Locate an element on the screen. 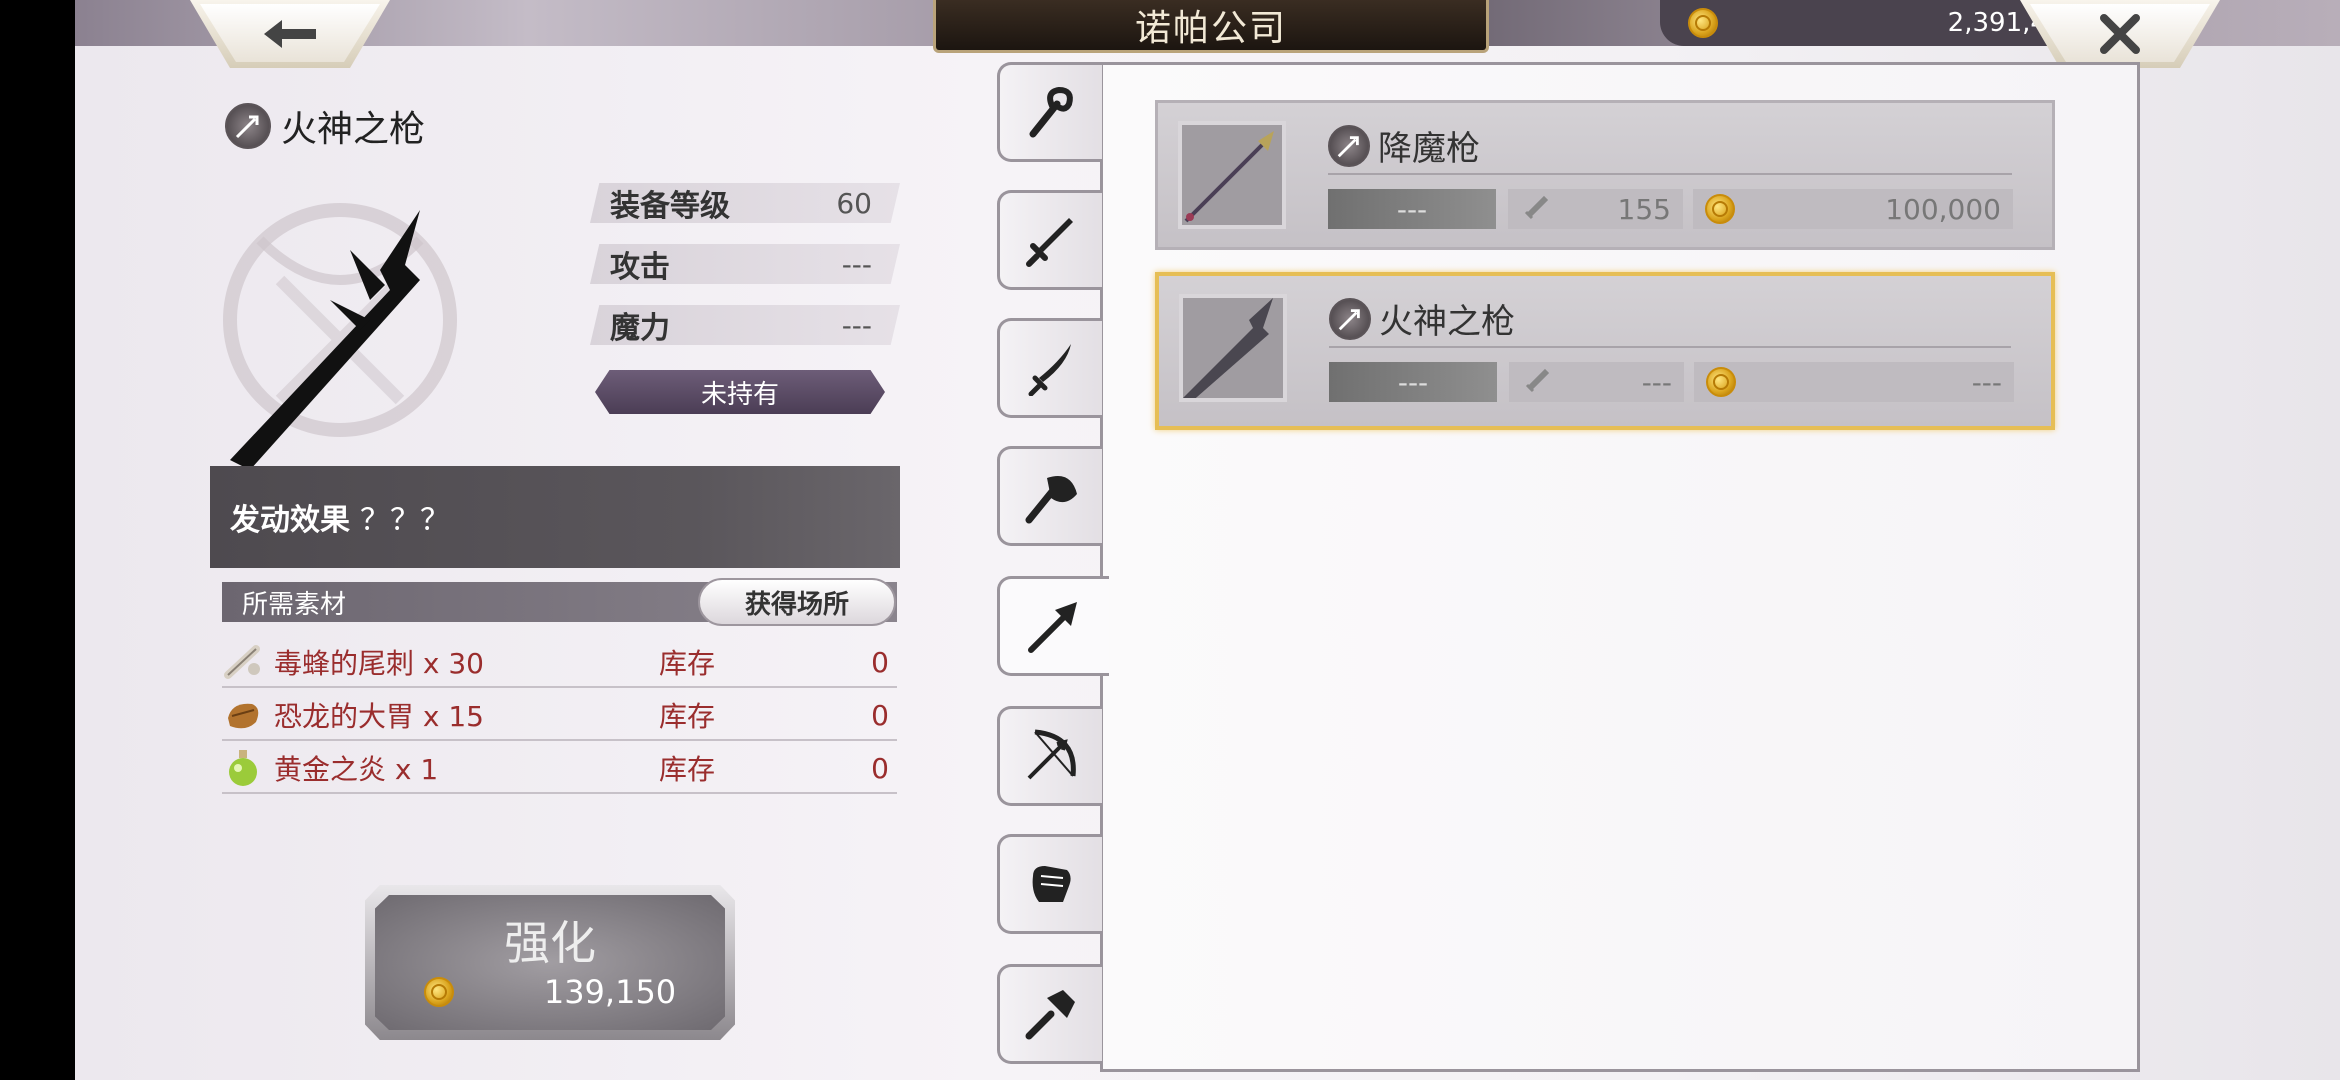  item-price: --- is located at coordinates (1854, 382).